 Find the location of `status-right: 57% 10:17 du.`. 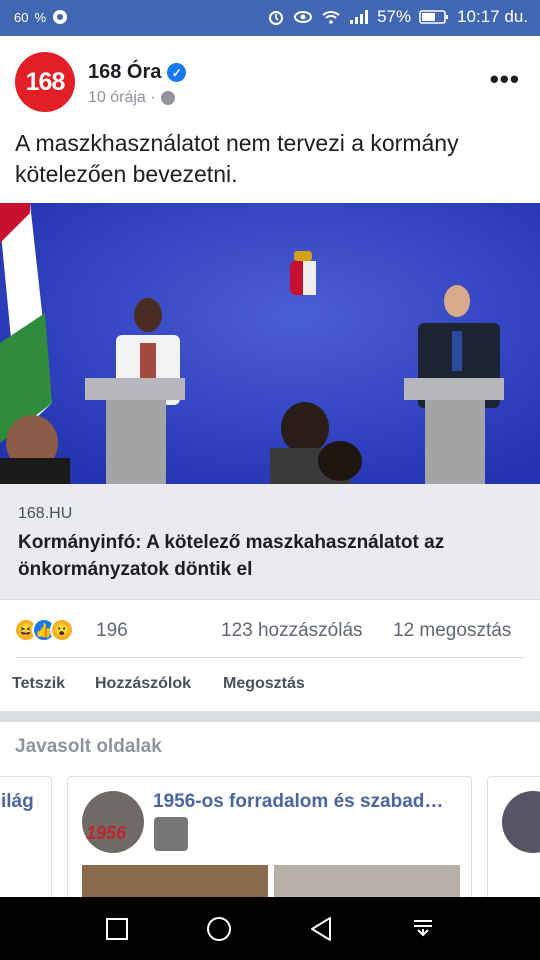

status-right: 57% 10:17 du. is located at coordinates (397, 17).